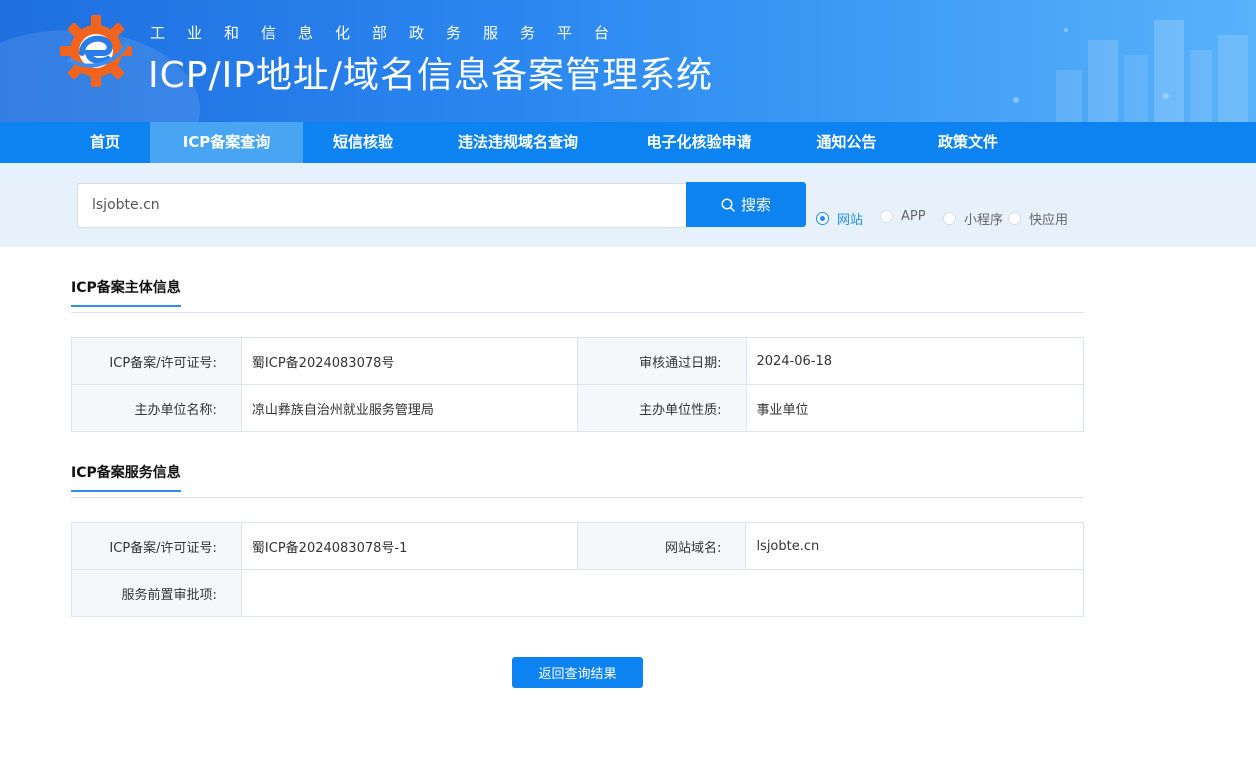 Image resolution: width=1256 pixels, height=765 pixels. Describe the element at coordinates (913, 216) in the screenshot. I see `radio-label: APP` at that location.